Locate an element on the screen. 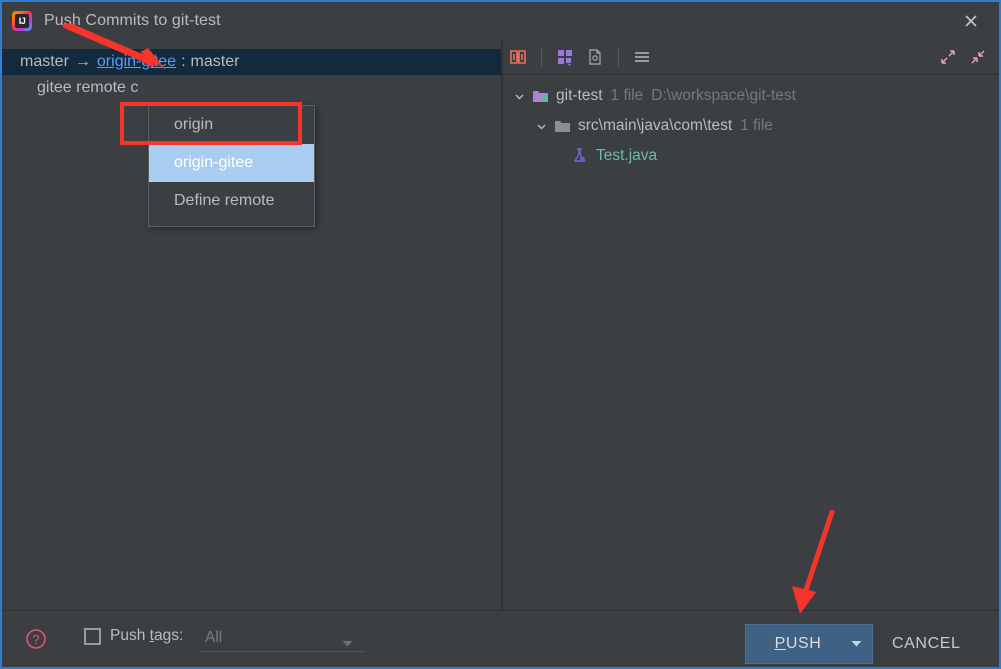  menu-item-define-remote: Define remote is located at coordinates (231, 201).